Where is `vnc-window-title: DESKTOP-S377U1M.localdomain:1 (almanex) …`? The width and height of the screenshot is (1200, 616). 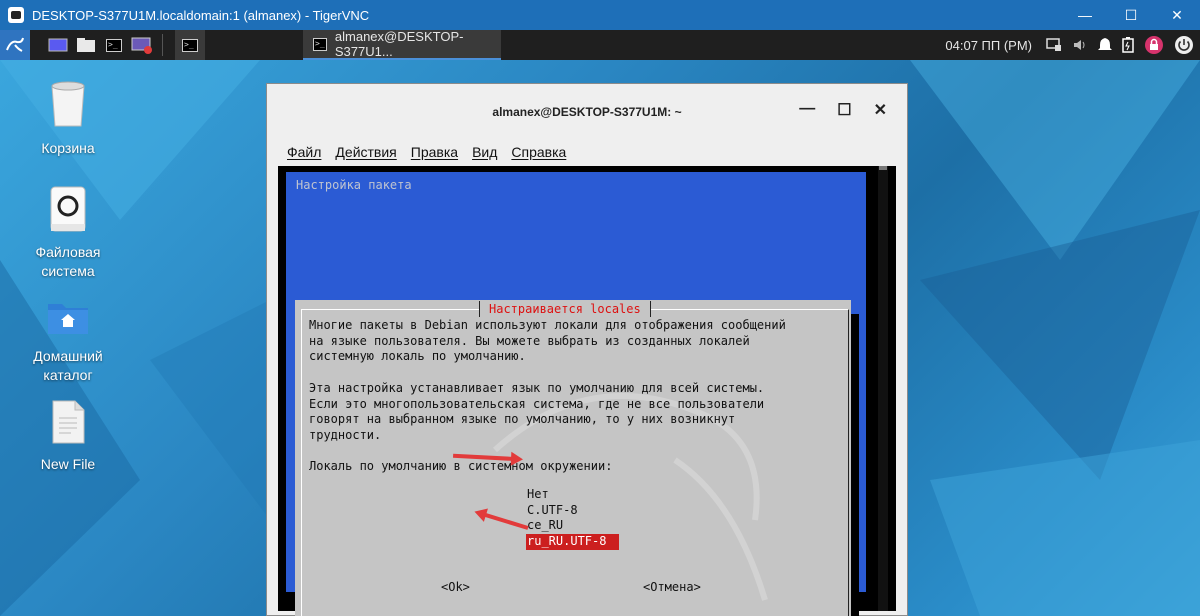 vnc-window-title: DESKTOP-S377U1M.localdomain:1 (almanex) … is located at coordinates (201, 15).